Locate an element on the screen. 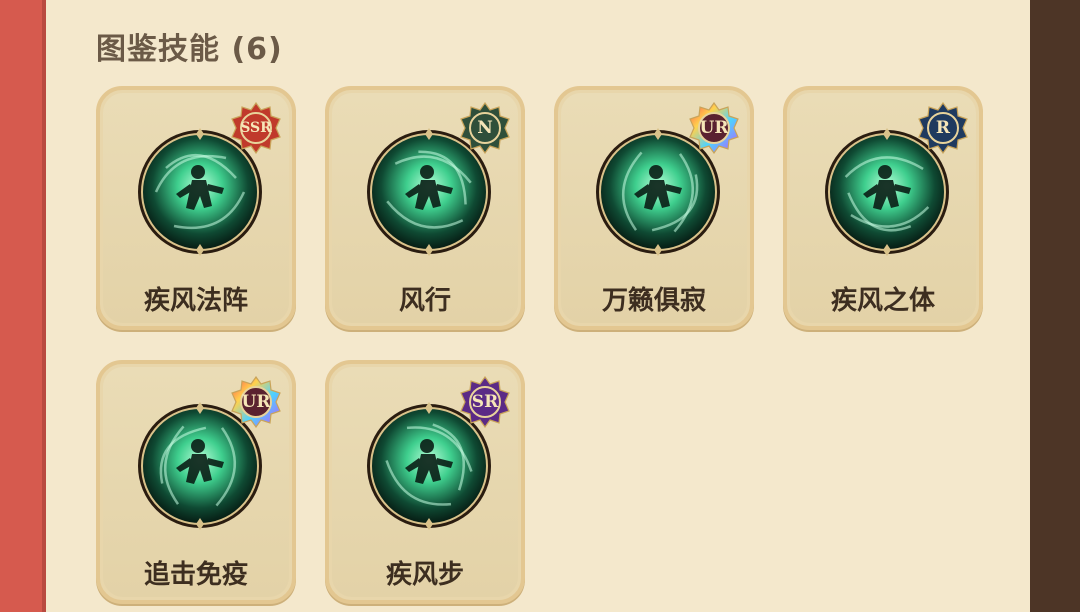 This screenshot has height=612, width=1080. rarity-label: SR is located at coordinates (485, 402).